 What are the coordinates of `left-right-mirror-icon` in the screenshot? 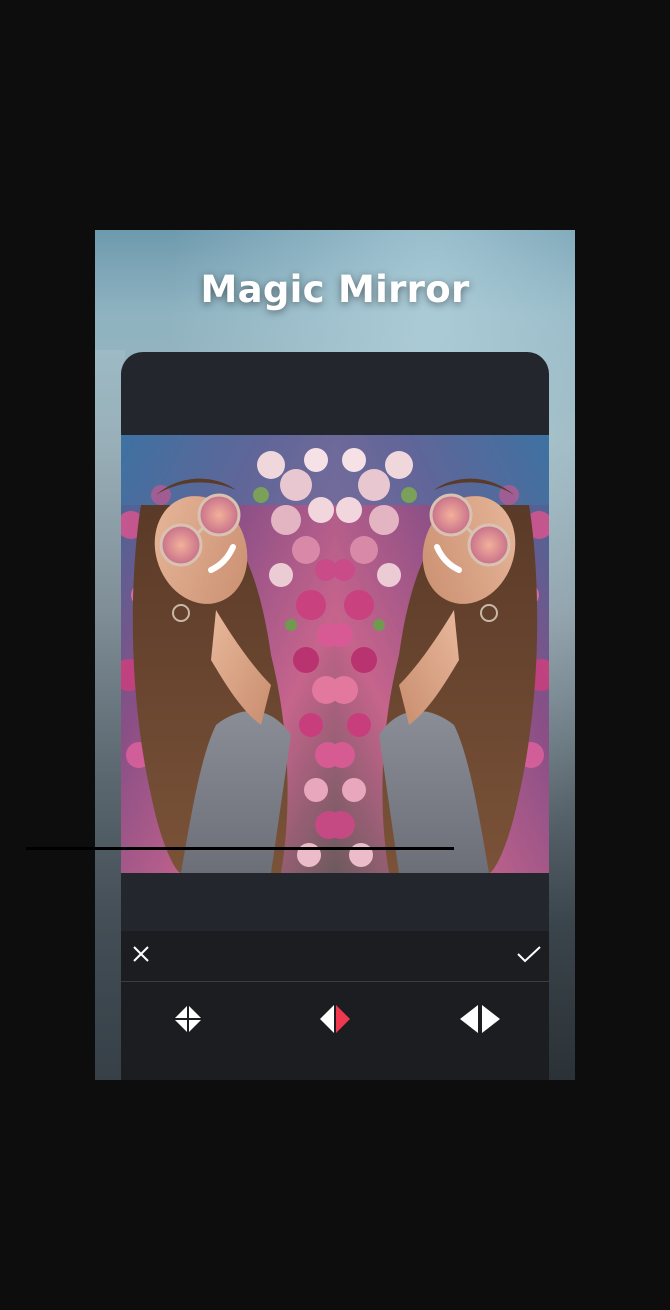 It's located at (335, 1021).